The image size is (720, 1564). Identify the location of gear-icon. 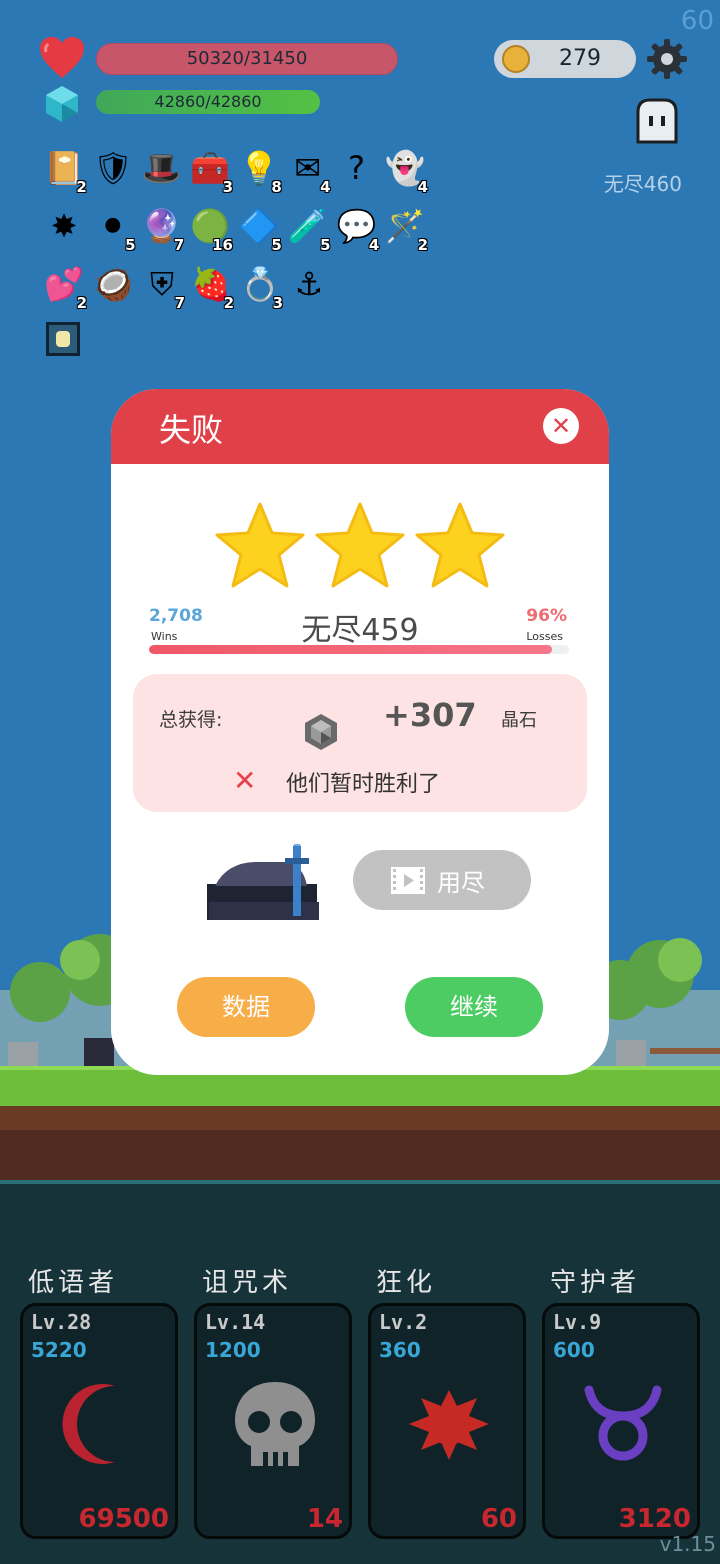
(667, 59).